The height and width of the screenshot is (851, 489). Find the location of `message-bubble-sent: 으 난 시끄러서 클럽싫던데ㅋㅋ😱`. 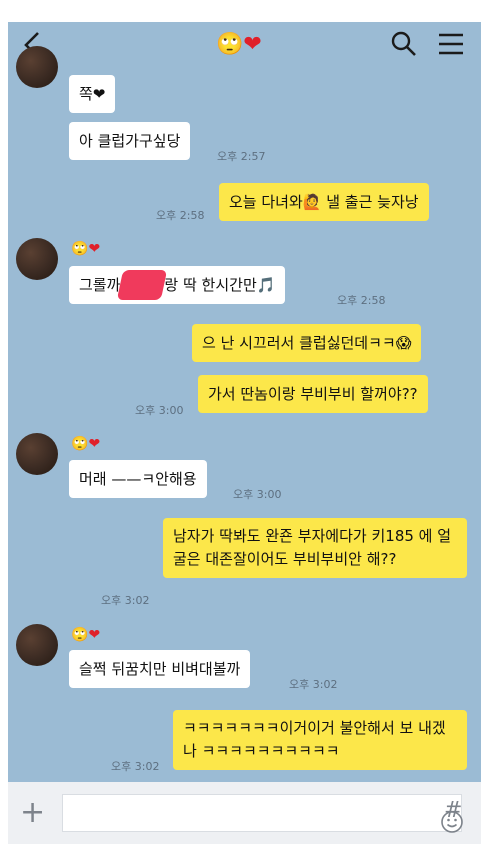

message-bubble-sent: 으 난 시끄러서 클럽싫던데ㅋㅋ😱 is located at coordinates (307, 343).